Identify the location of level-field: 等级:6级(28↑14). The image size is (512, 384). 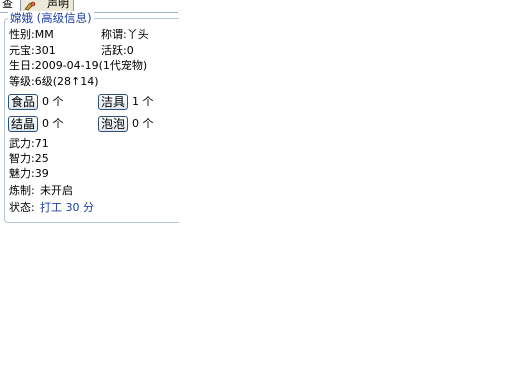
(54, 81).